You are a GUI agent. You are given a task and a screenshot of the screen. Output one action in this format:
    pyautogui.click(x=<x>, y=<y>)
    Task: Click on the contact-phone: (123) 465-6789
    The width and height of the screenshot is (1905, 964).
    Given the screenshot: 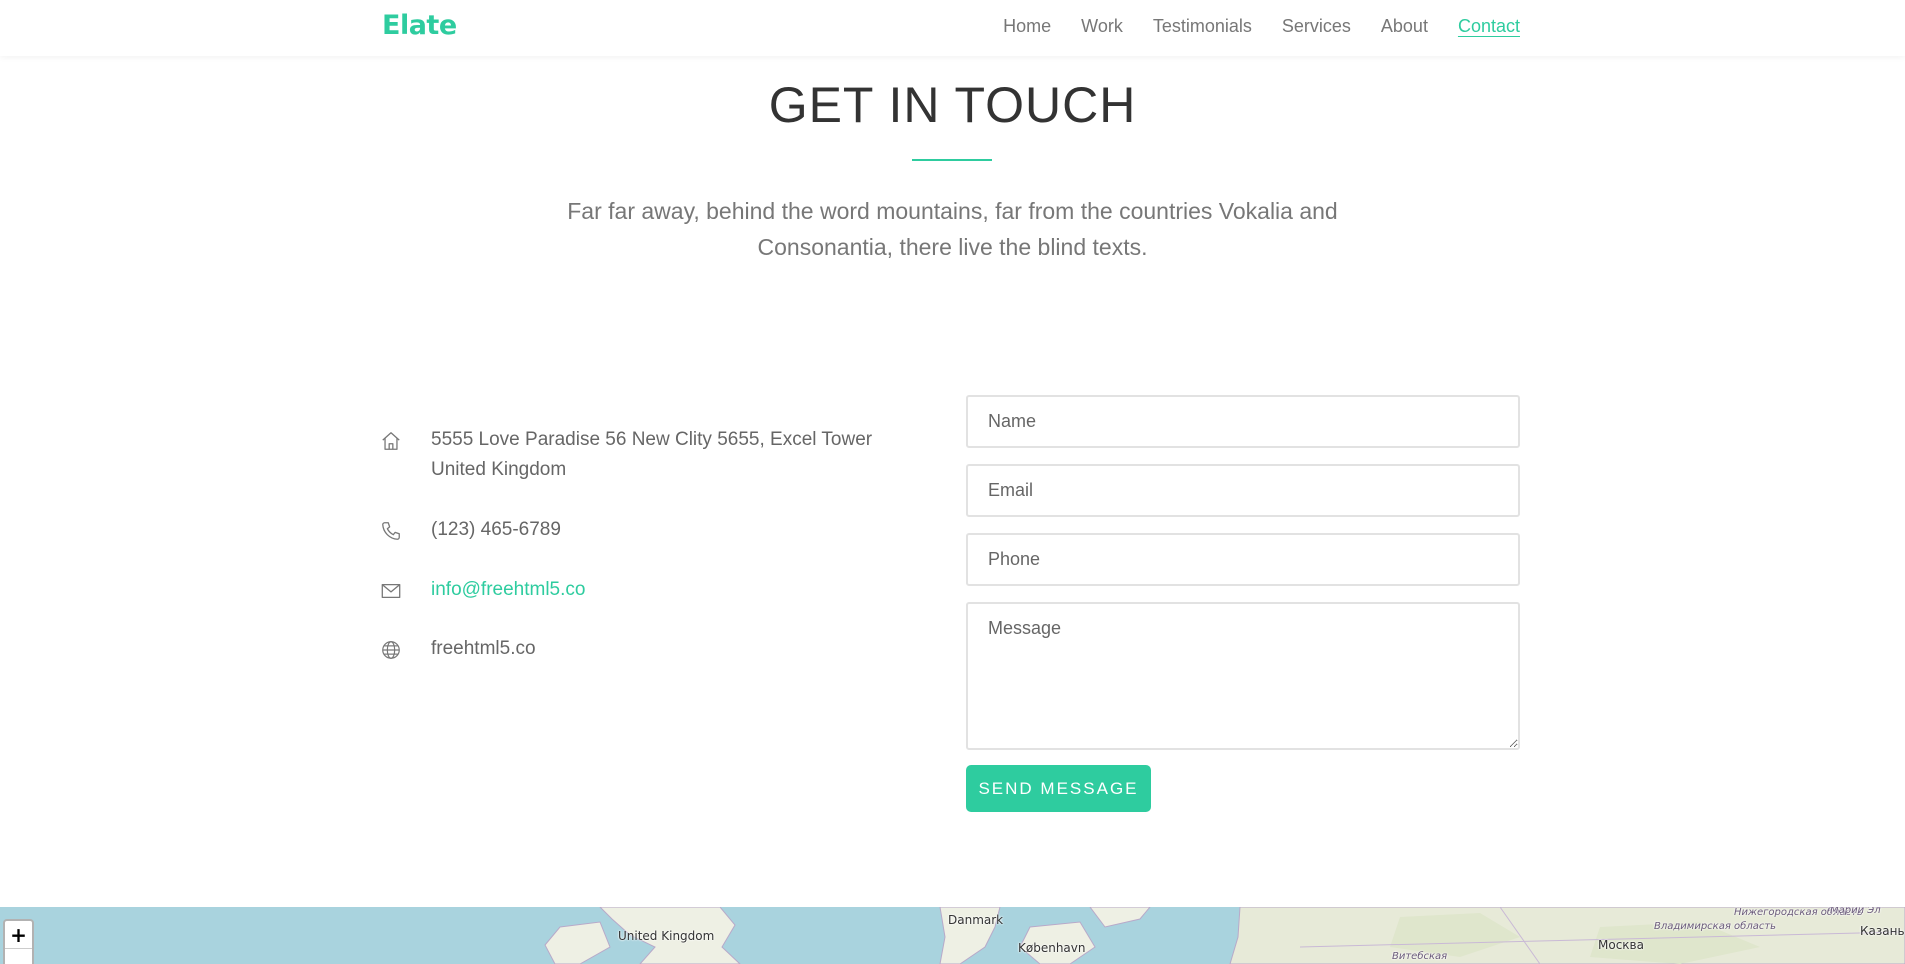 What is the action you would take?
    pyautogui.click(x=470, y=528)
    